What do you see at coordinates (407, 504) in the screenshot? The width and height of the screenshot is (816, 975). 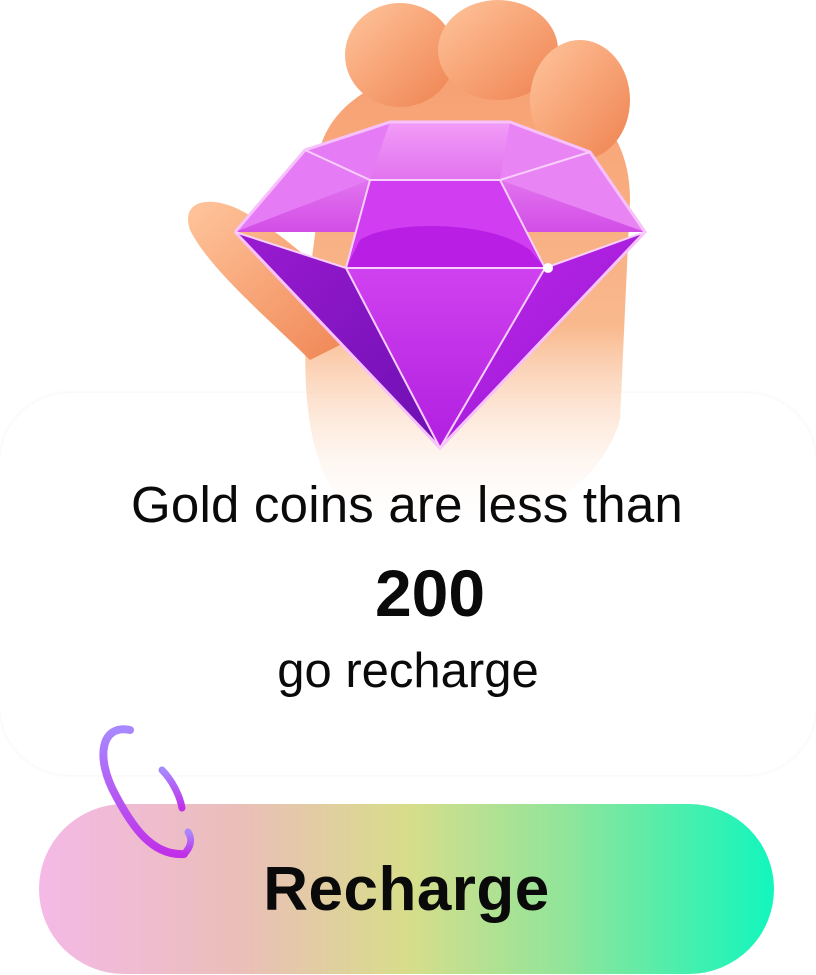 I see `message-line-1: Gold coins are less than` at bounding box center [407, 504].